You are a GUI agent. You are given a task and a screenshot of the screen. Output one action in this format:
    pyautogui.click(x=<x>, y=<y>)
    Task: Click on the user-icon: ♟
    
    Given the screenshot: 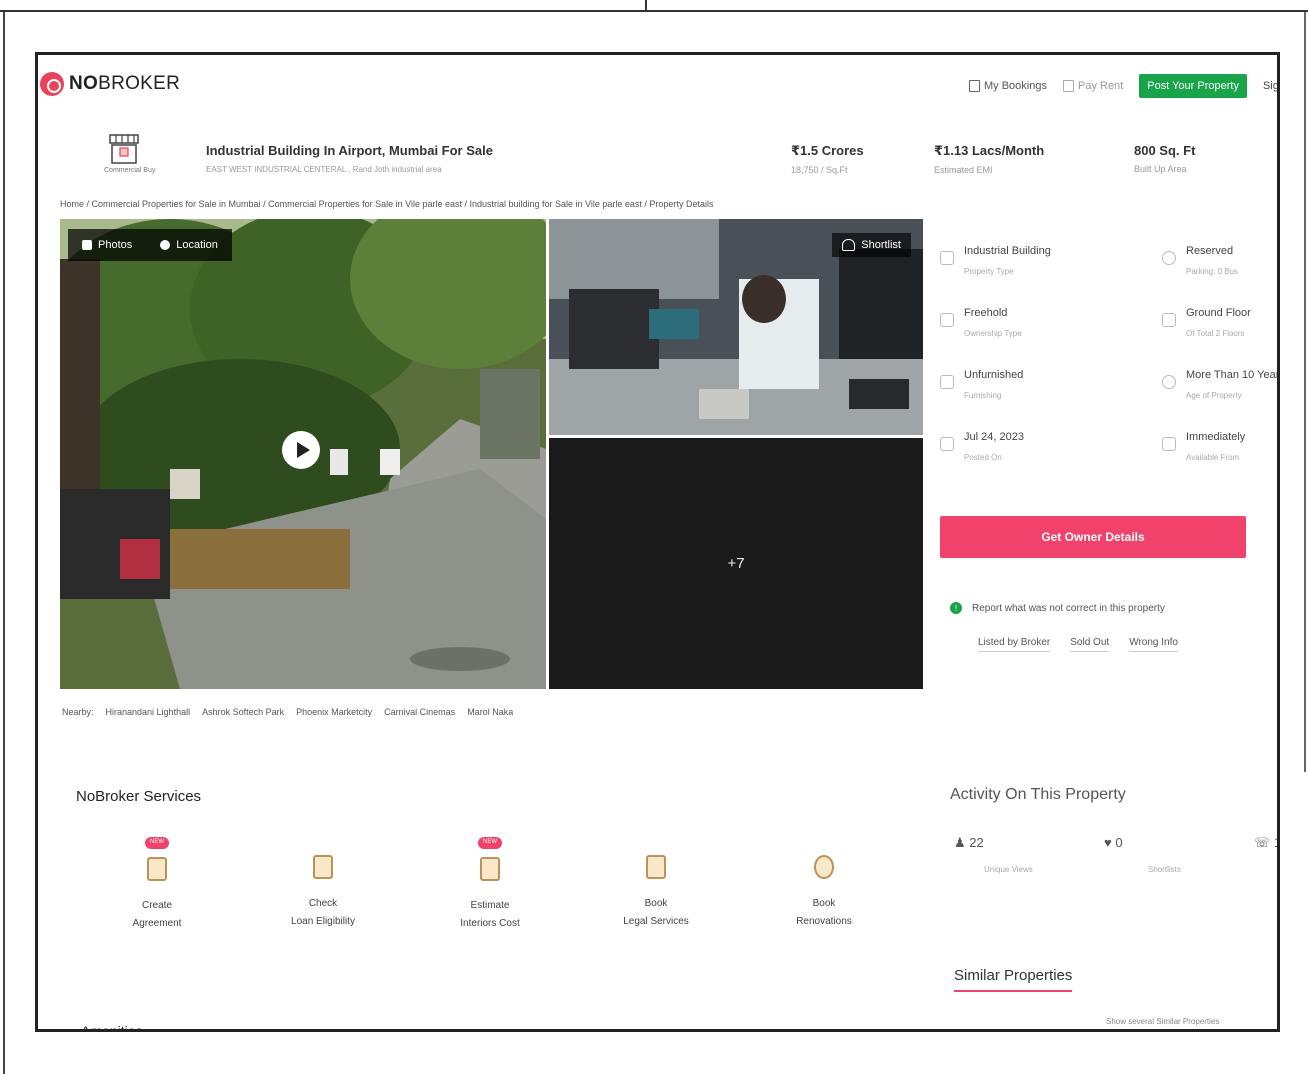 What is the action you would take?
    pyautogui.click(x=960, y=842)
    